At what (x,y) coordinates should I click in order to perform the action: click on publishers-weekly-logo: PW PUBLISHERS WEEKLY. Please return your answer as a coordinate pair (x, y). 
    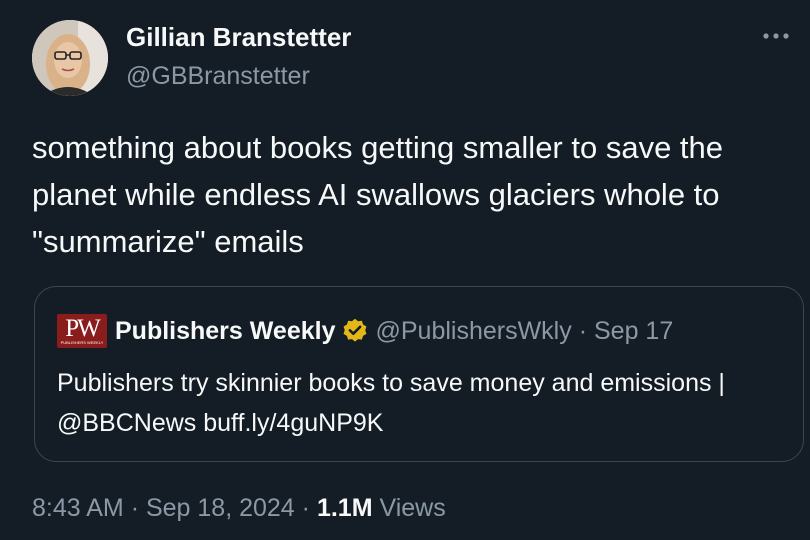
    Looking at the image, I should click on (82, 331).